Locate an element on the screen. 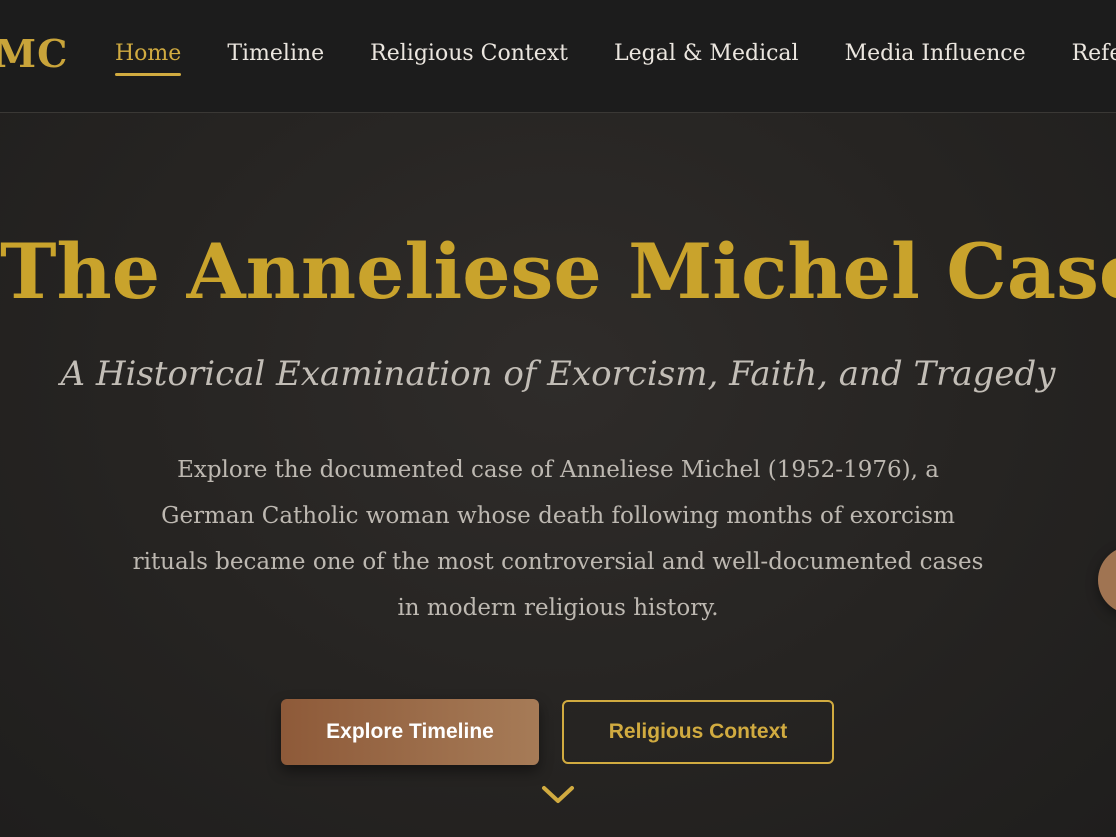 The height and width of the screenshot is (837, 1116). site-logo: MC is located at coordinates (34, 54).